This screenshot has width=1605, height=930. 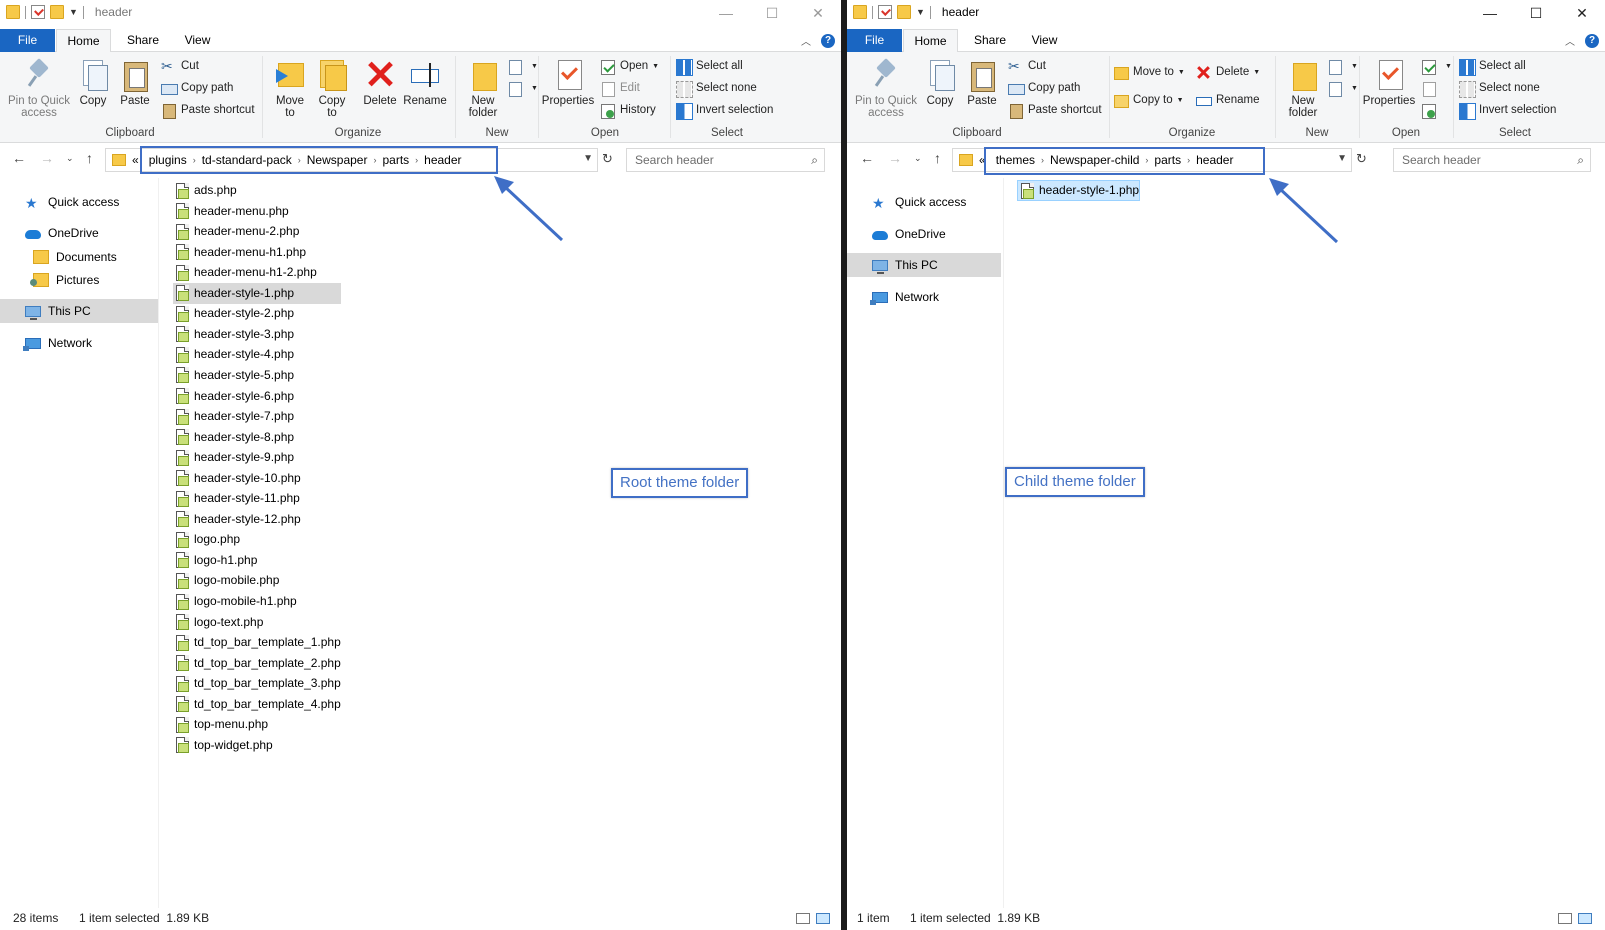 What do you see at coordinates (236, 498) in the screenshot?
I see `file-item: header-style-11.php` at bounding box center [236, 498].